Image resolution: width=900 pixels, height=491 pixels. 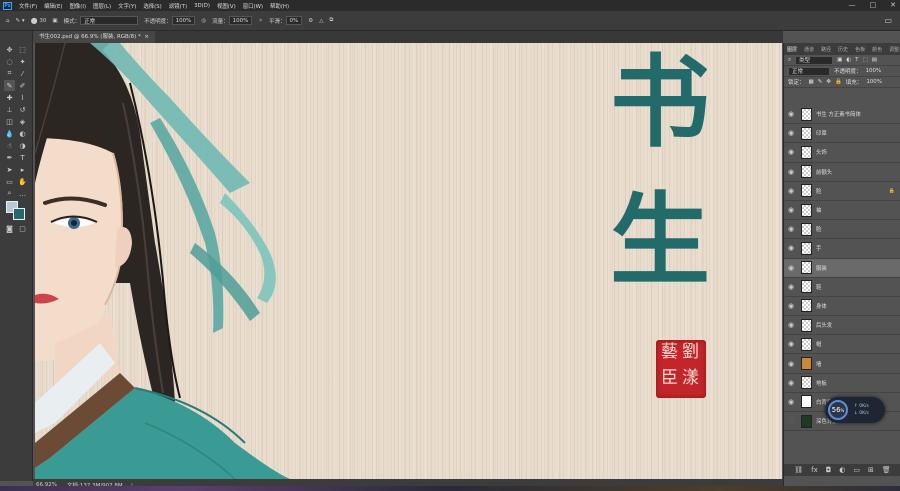 What do you see at coordinates (178, 6) in the screenshot?
I see `menu-filter: 滤镜(T)` at bounding box center [178, 6].